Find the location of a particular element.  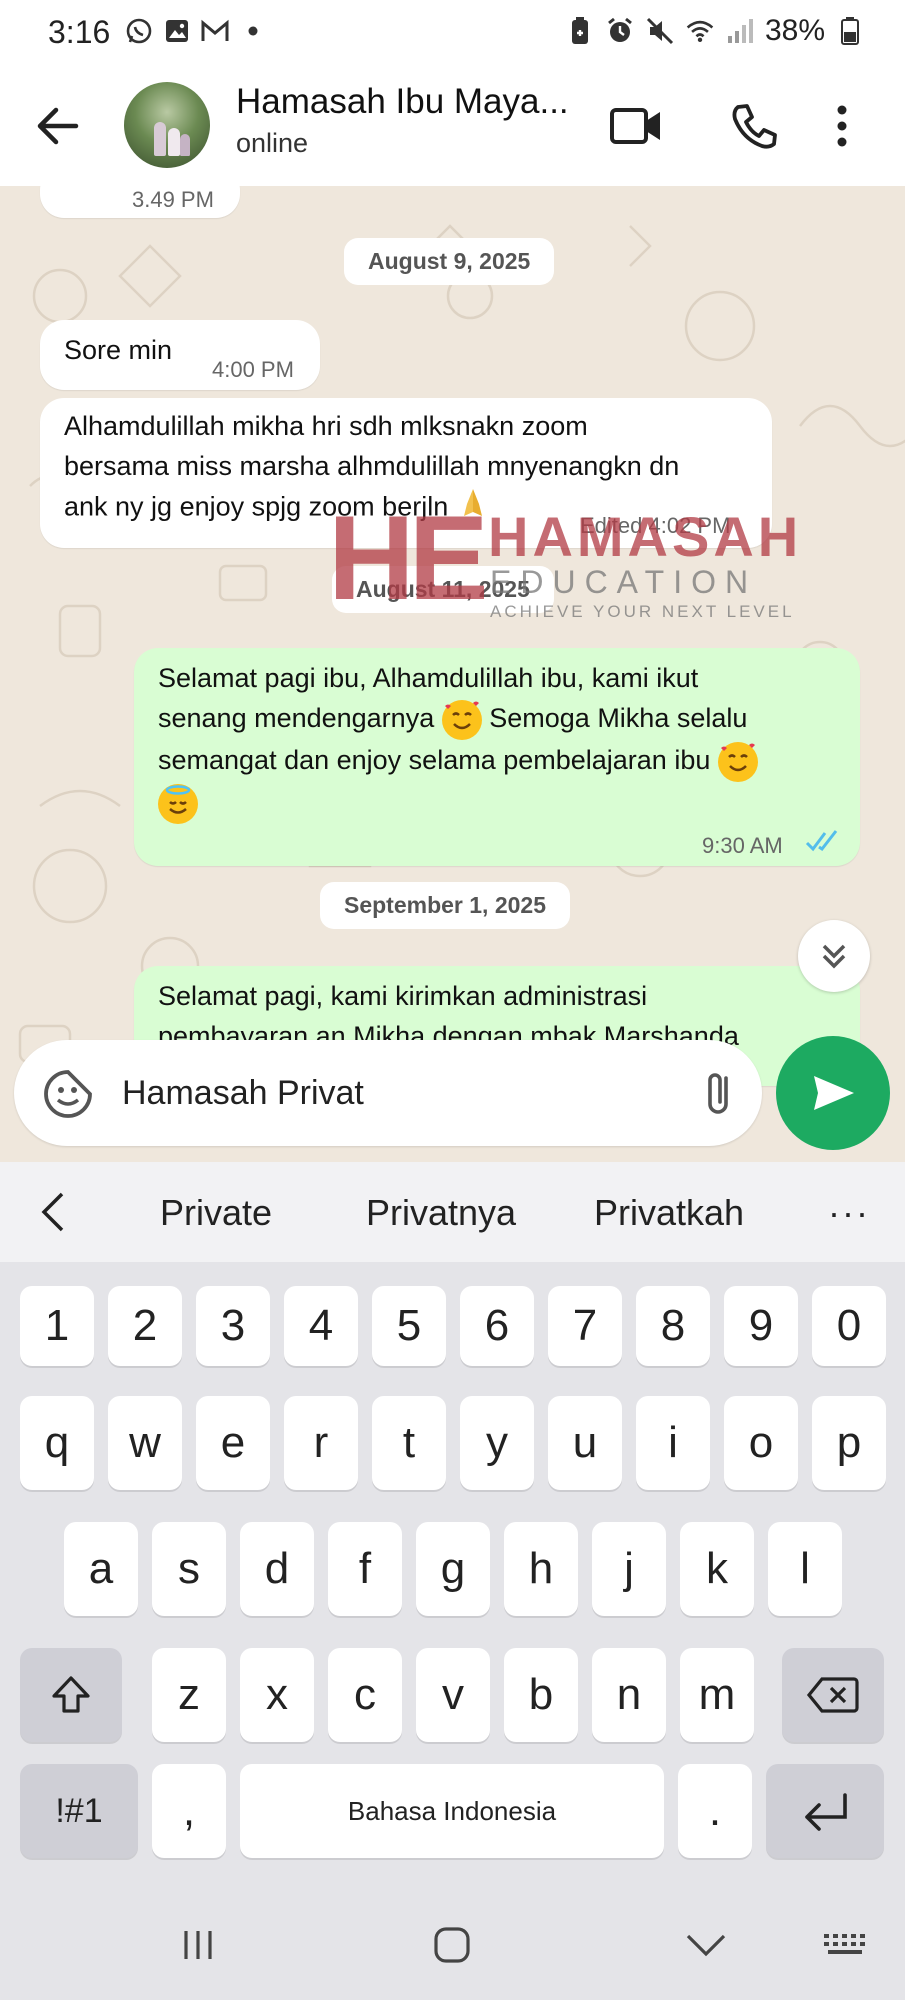

watermark-tagline: ACHIEVE YOUR NEXT LEVEL is located at coordinates (642, 611).